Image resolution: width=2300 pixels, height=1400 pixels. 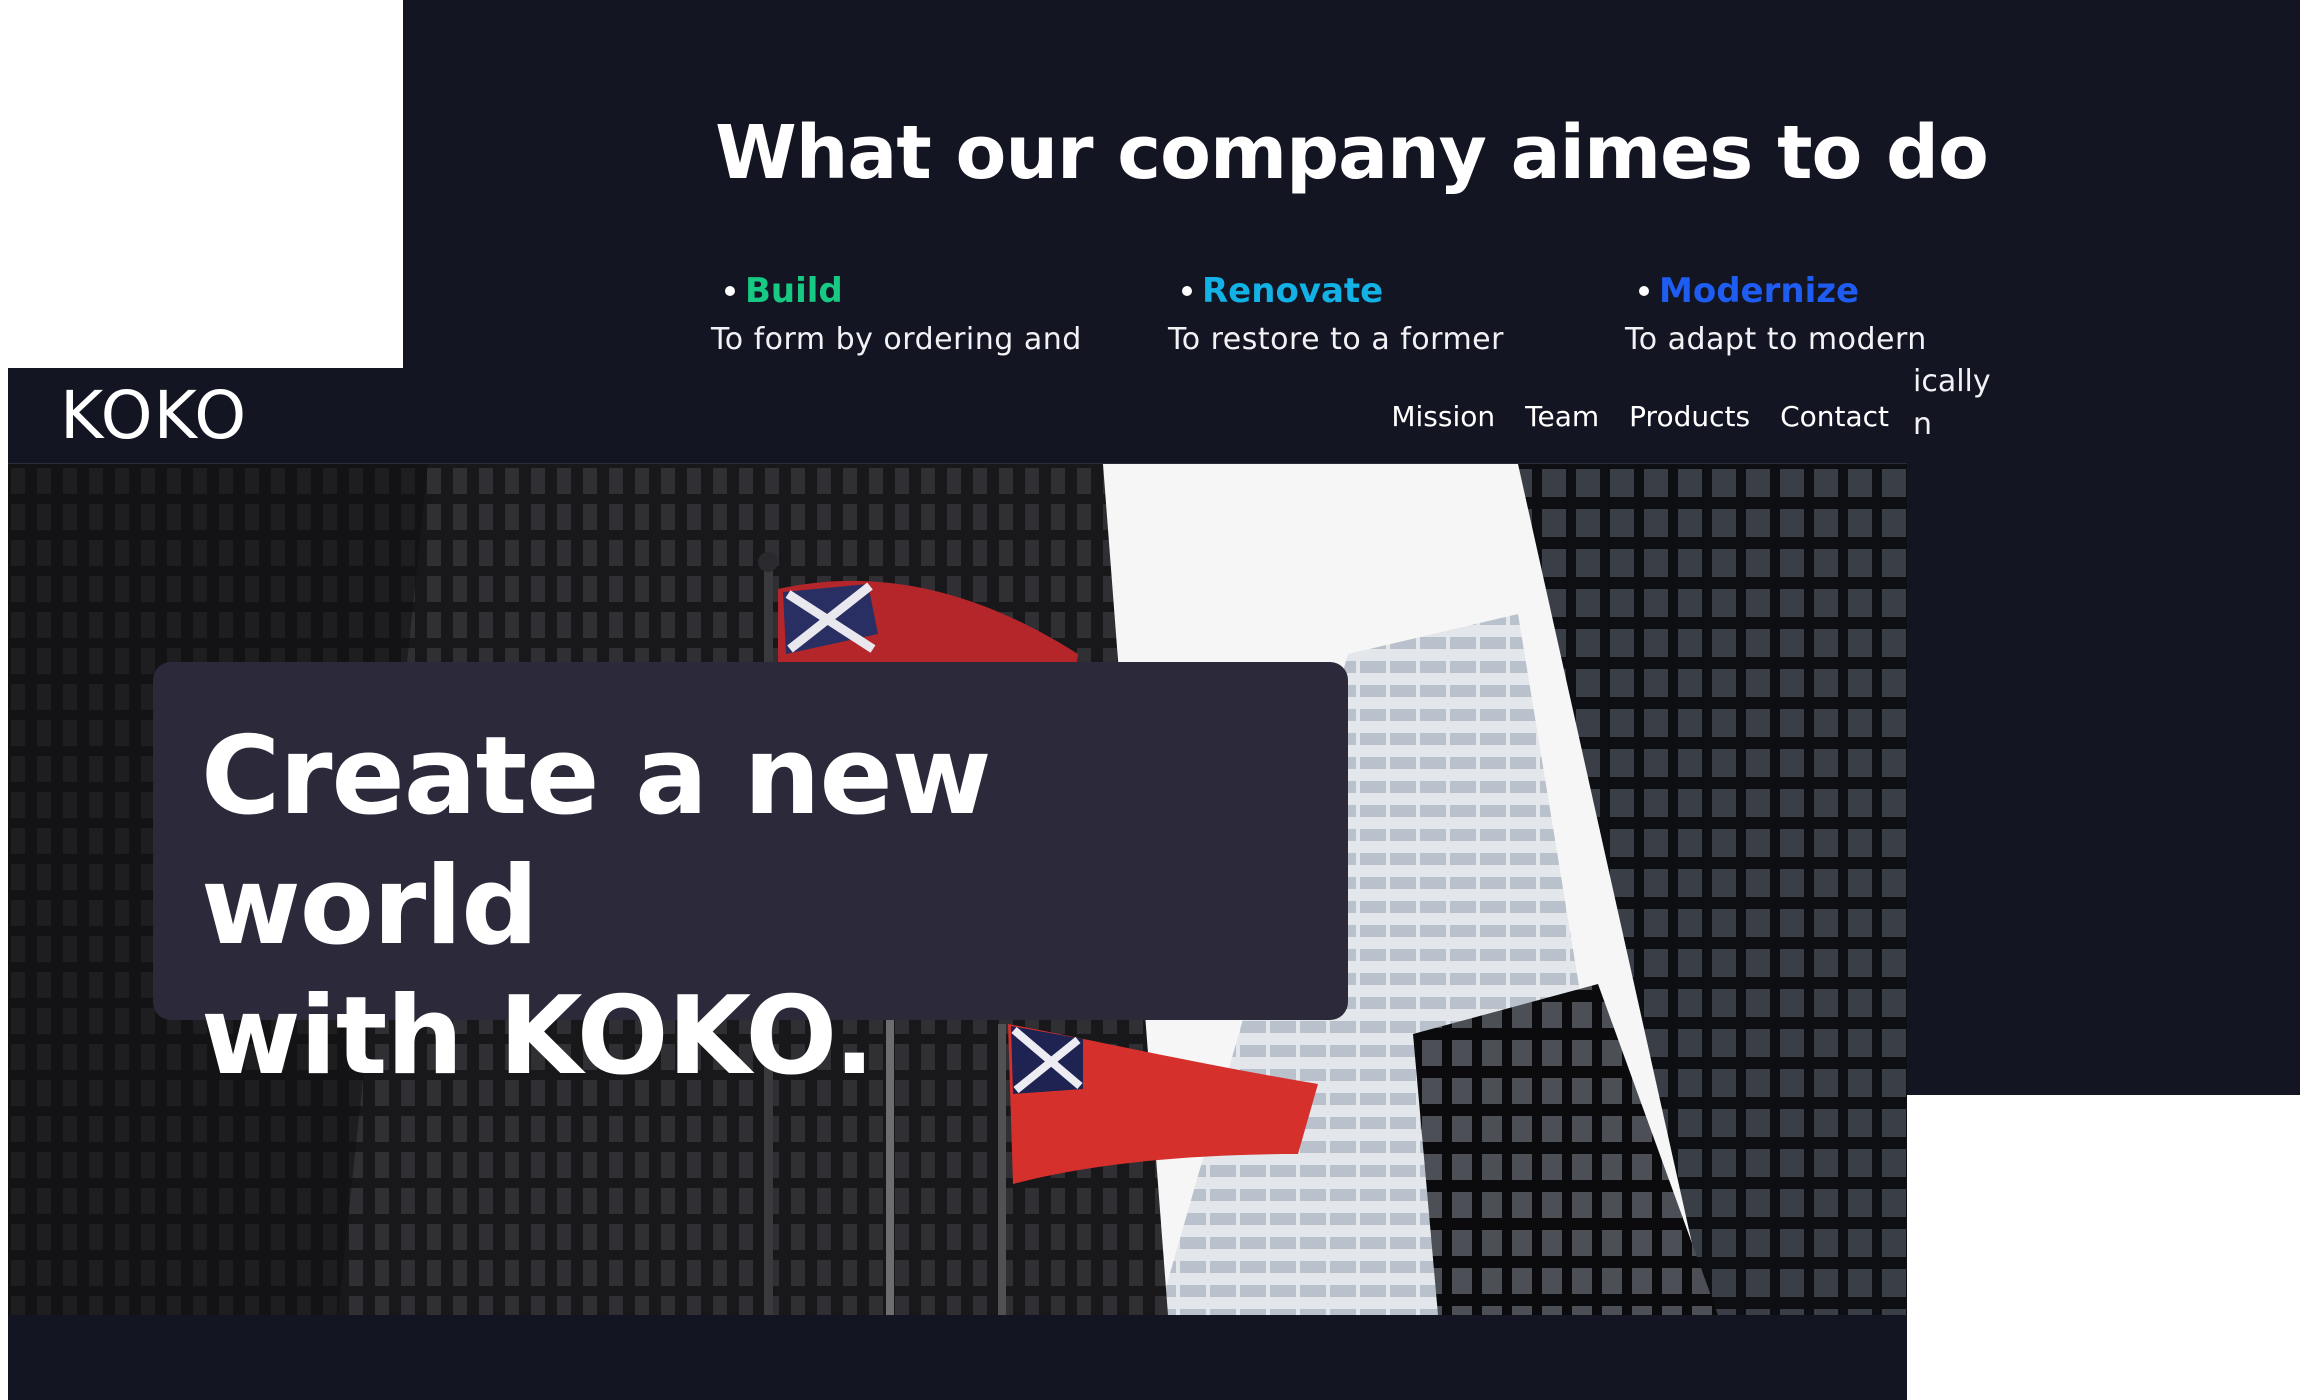 What do you see at coordinates (1923, 424) in the screenshot?
I see `overflow-fragment-2: n` at bounding box center [1923, 424].